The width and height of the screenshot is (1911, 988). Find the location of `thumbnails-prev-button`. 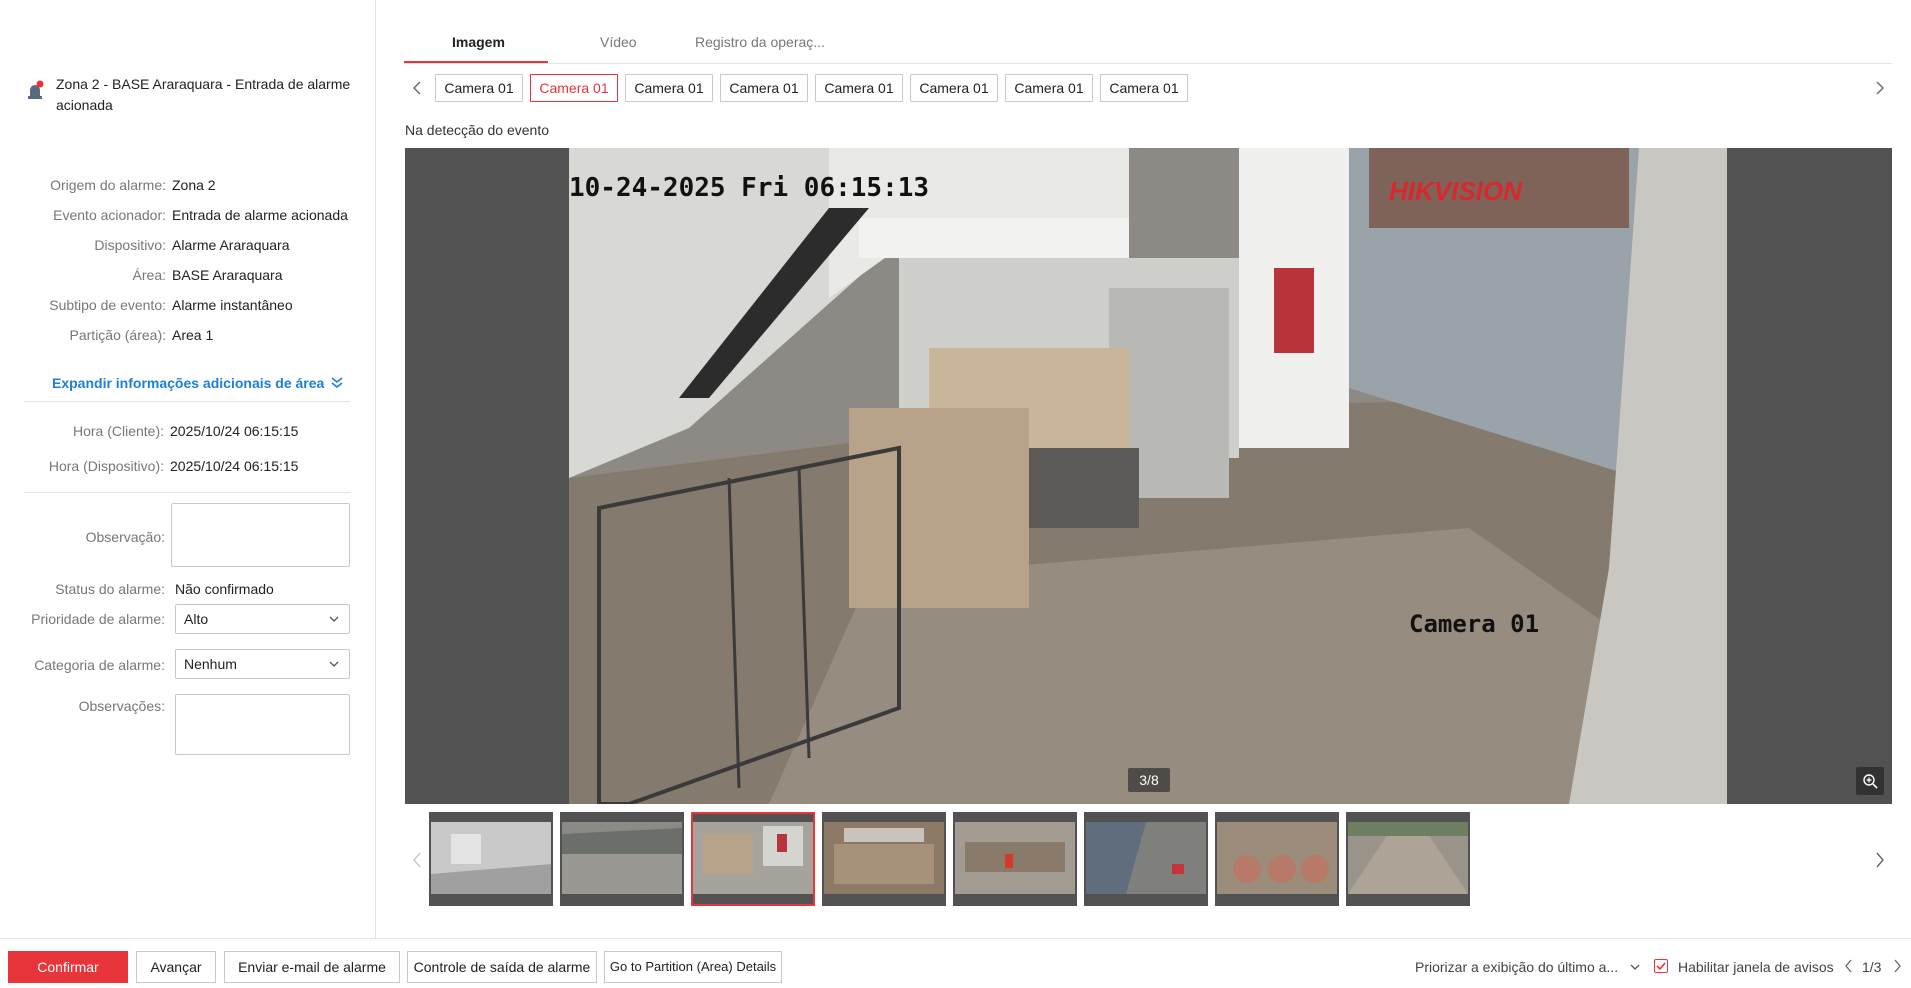

thumbnails-prev-button is located at coordinates (417, 860).